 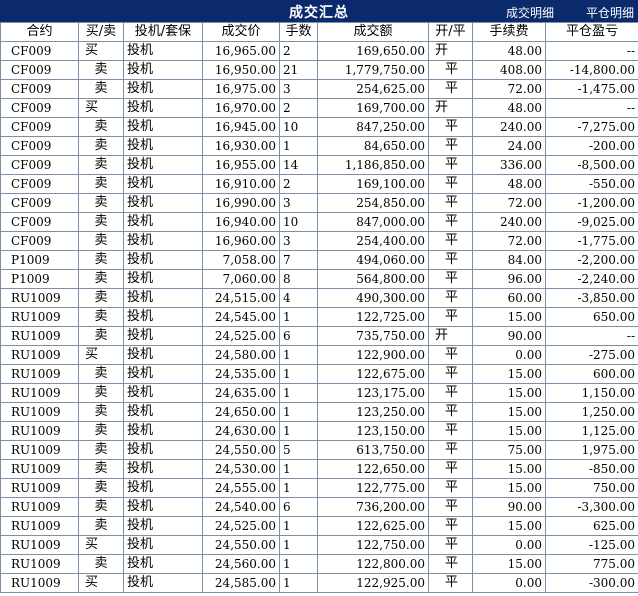 What do you see at coordinates (298, 108) in the screenshot?
I see `lots-cell: 2` at bounding box center [298, 108].